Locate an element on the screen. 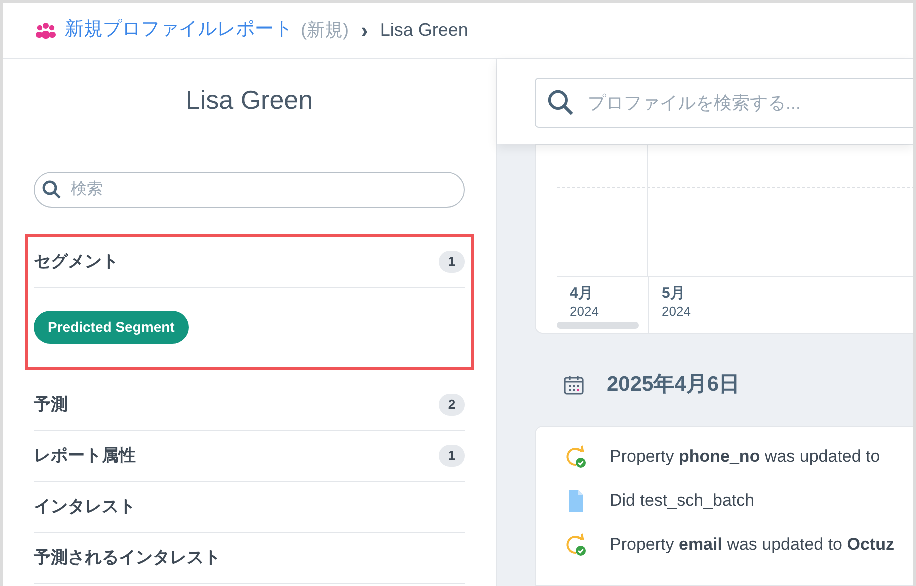 This screenshot has width=916, height=586. month-label: 4月 is located at coordinates (582, 294).